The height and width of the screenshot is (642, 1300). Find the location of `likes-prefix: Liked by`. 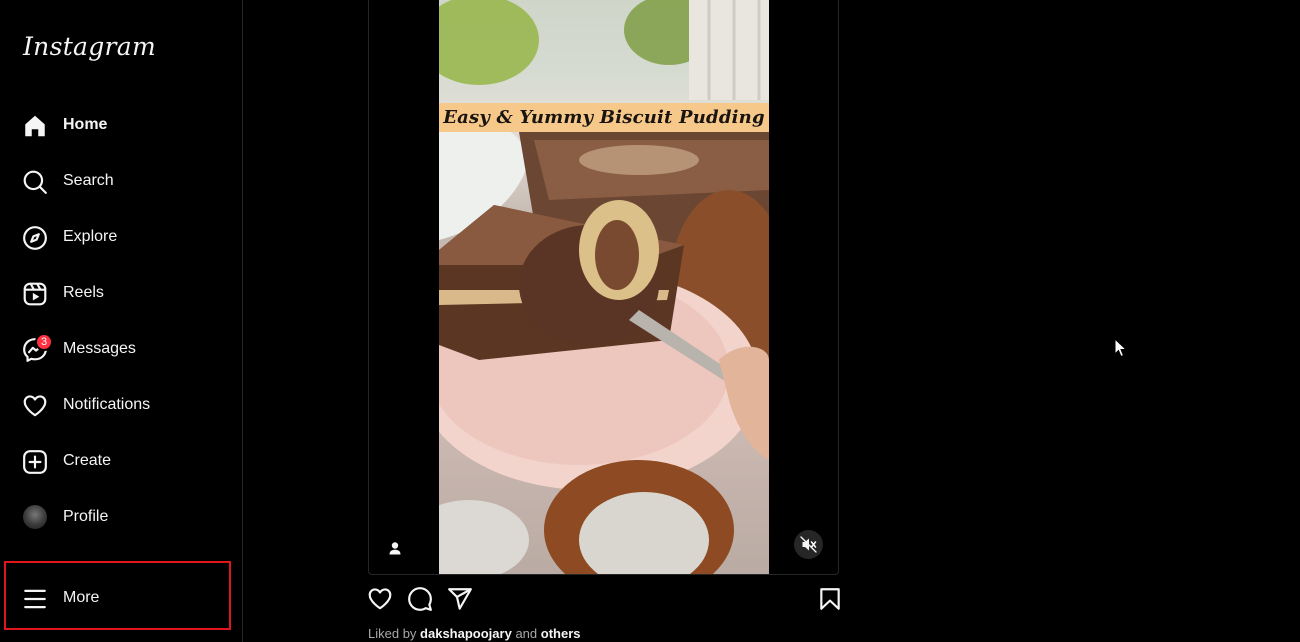

likes-prefix: Liked by is located at coordinates (392, 633).